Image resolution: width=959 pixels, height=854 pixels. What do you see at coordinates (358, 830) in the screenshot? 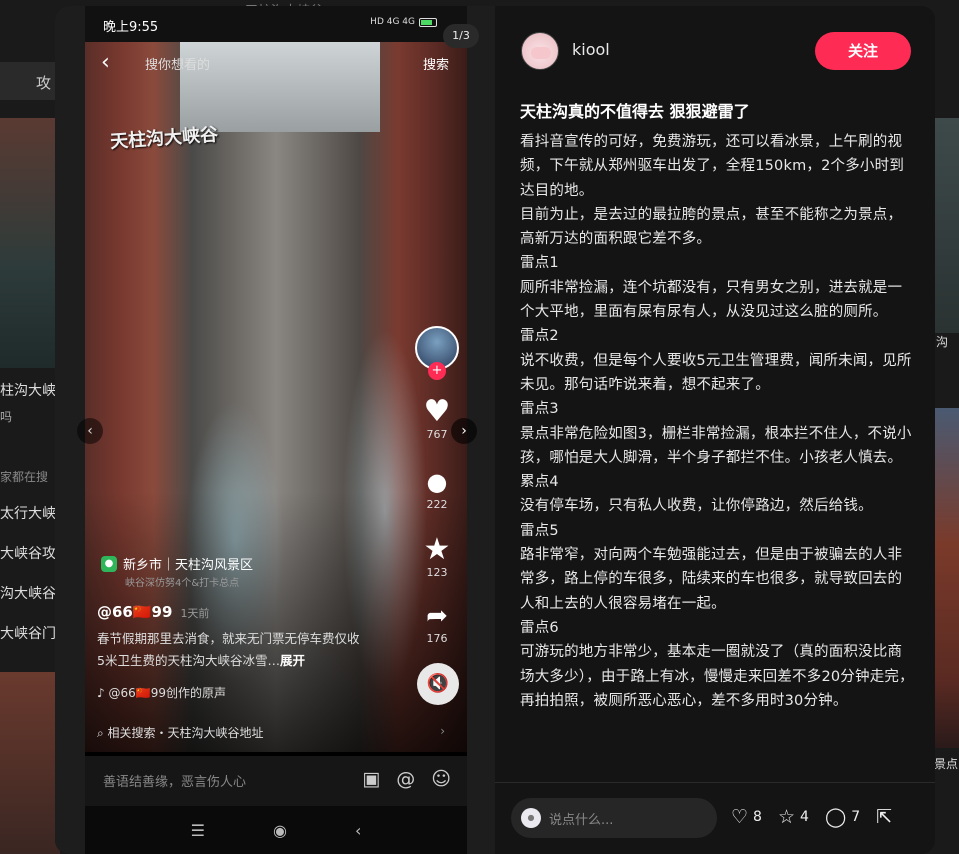
I see `back-icon: ‹` at bounding box center [358, 830].